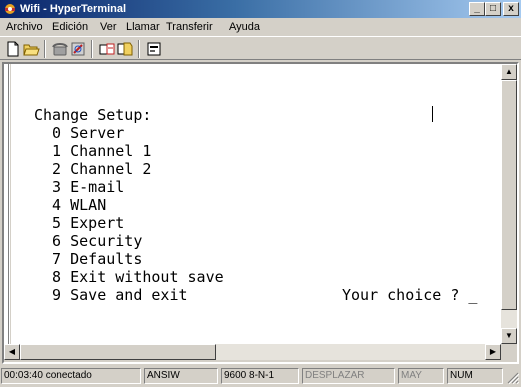 This screenshot has height=387, width=521. I want to click on vertical-scrollbar: ▲ ▼, so click(509, 204).